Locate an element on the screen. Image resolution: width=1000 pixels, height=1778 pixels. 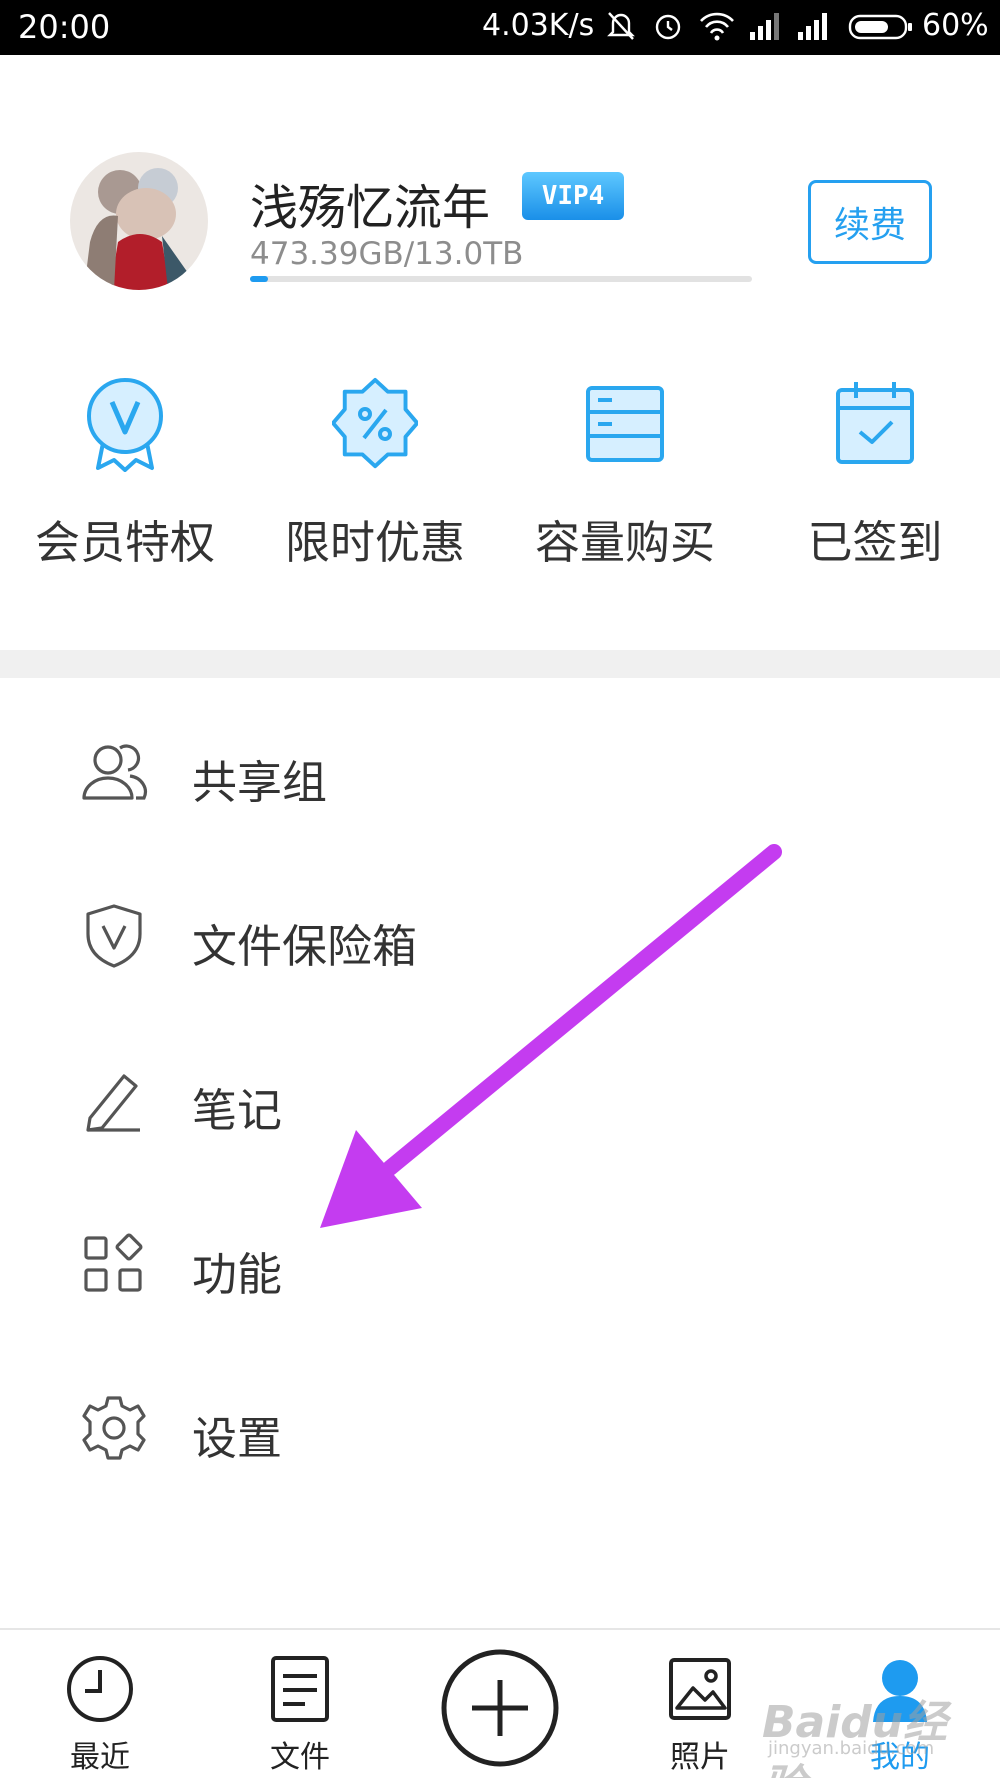
storage-progress-fill is located at coordinates (259, 279).